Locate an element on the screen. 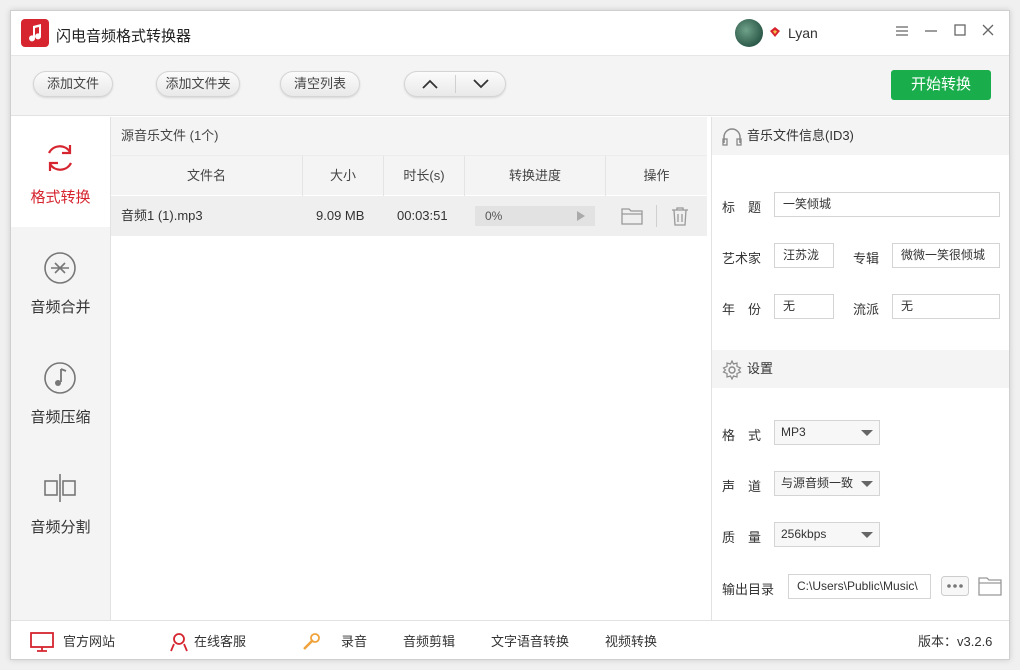 This screenshot has height=670, width=1020. sidebar-item-label: 音频分割 is located at coordinates (60, 527).